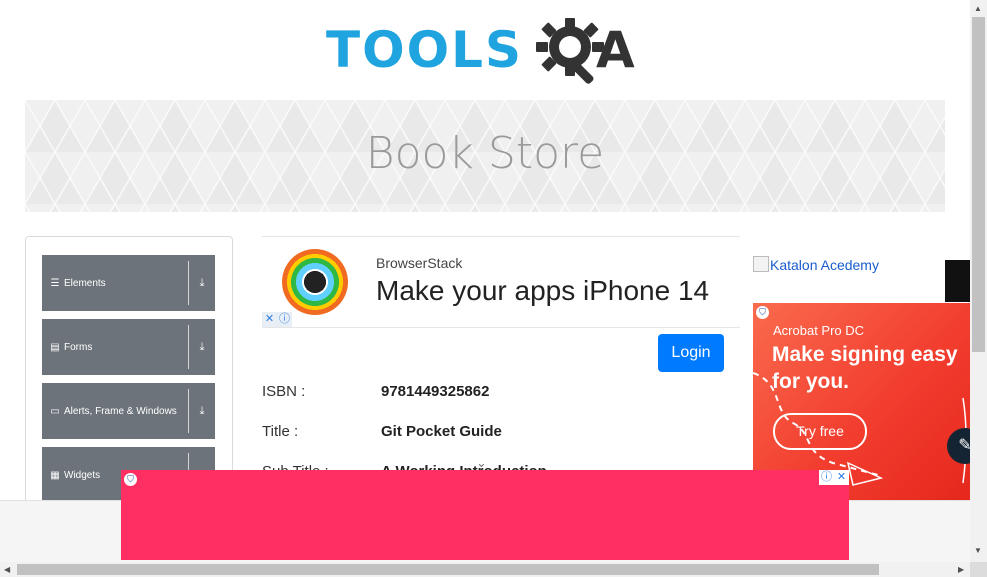 This screenshot has height=577, width=987. I want to click on sidebar-group-elements: ☰ Elements ⤓, so click(128, 283).